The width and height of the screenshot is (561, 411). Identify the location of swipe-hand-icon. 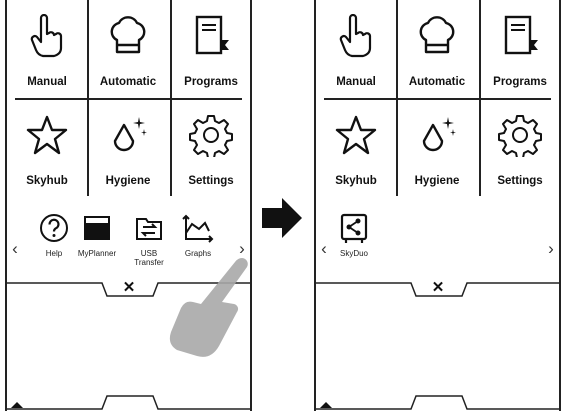
(208, 307).